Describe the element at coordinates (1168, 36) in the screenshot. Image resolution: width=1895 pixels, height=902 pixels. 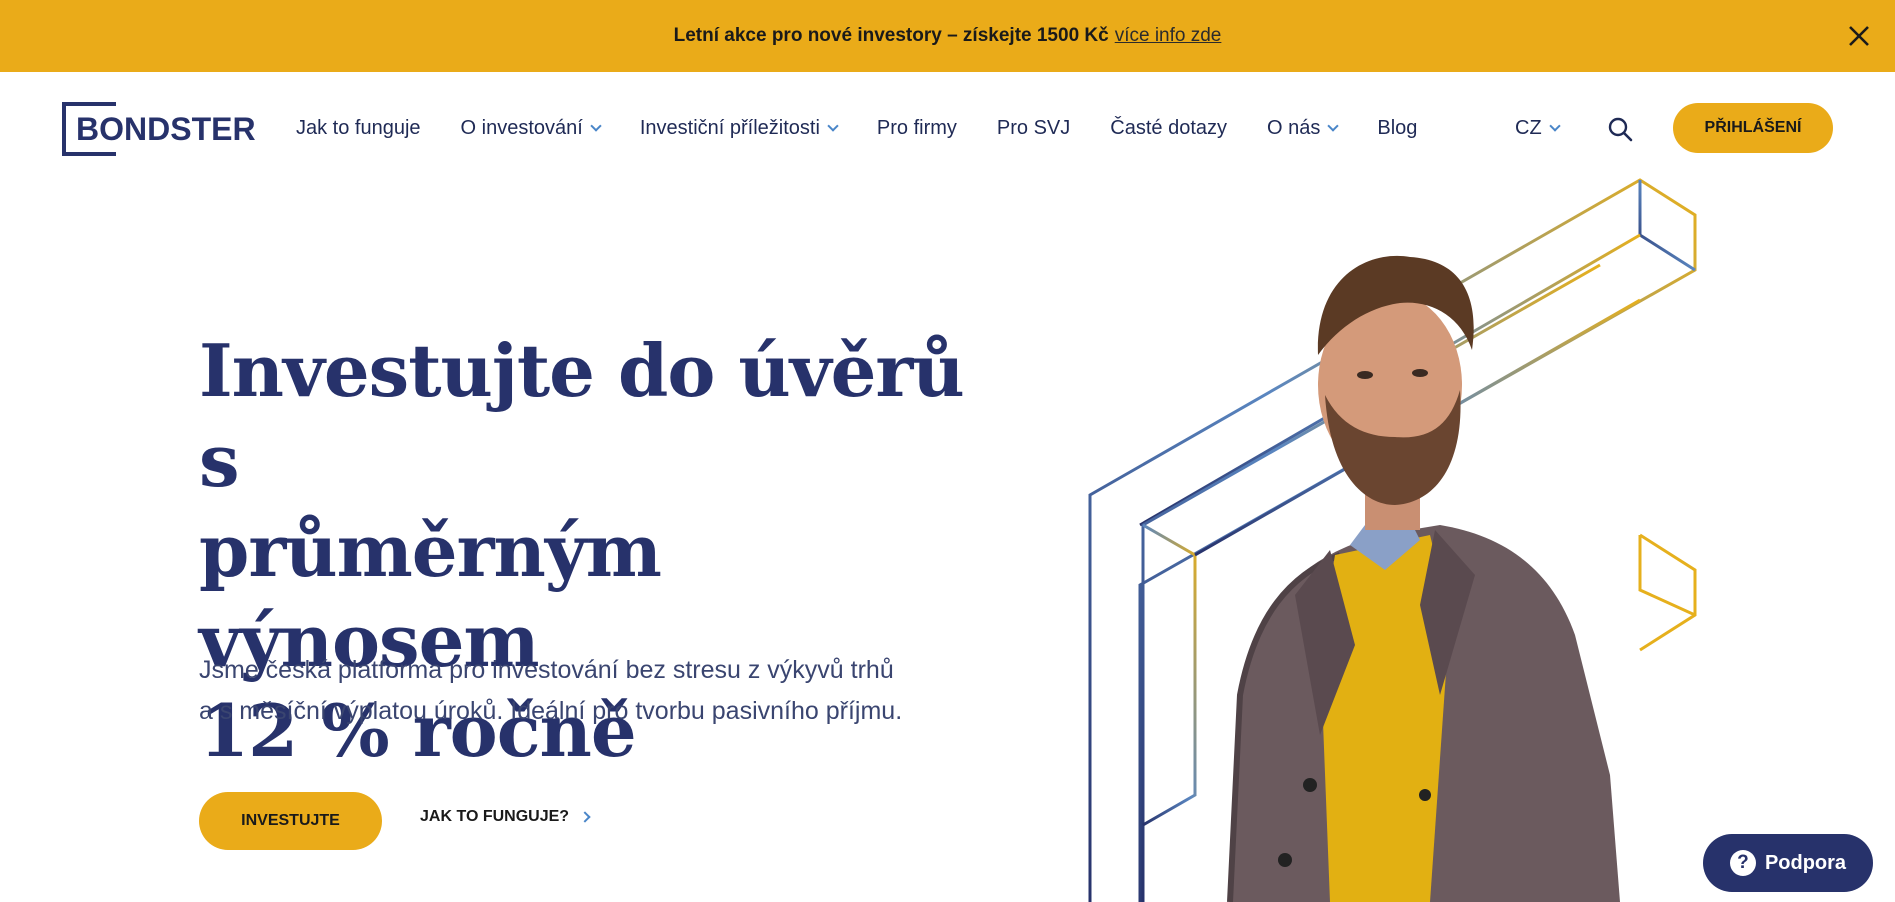
I see `promo-link: více info zde` at that location.